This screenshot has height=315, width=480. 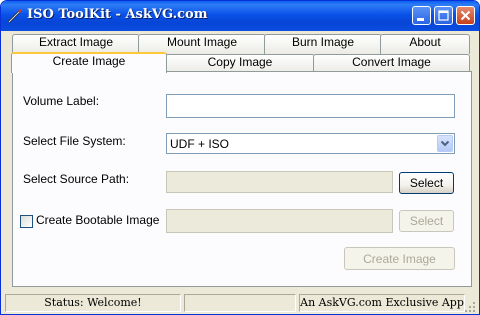 What do you see at coordinates (420, 19) in the screenshot?
I see `minimize-icon` at bounding box center [420, 19].